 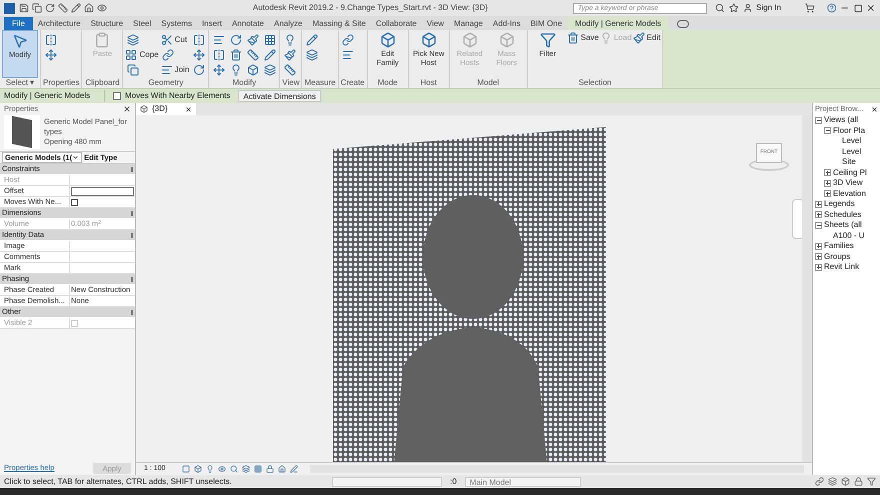 What do you see at coordinates (211, 23) in the screenshot?
I see `ribbon-tab: Insert` at bounding box center [211, 23].